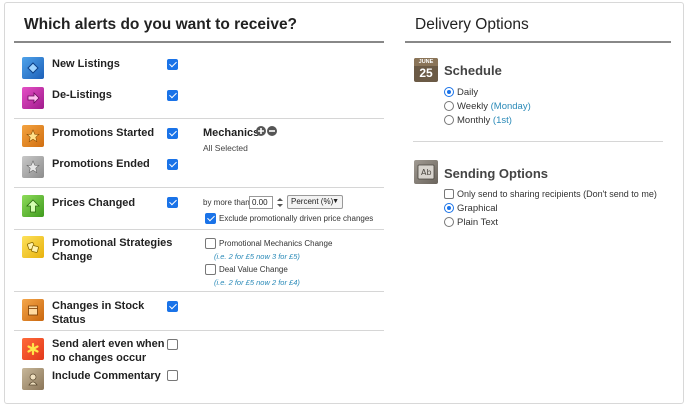 This screenshot has height=406, width=688. I want to click on price-unit-select: Percent (%) ▼, so click(315, 202).